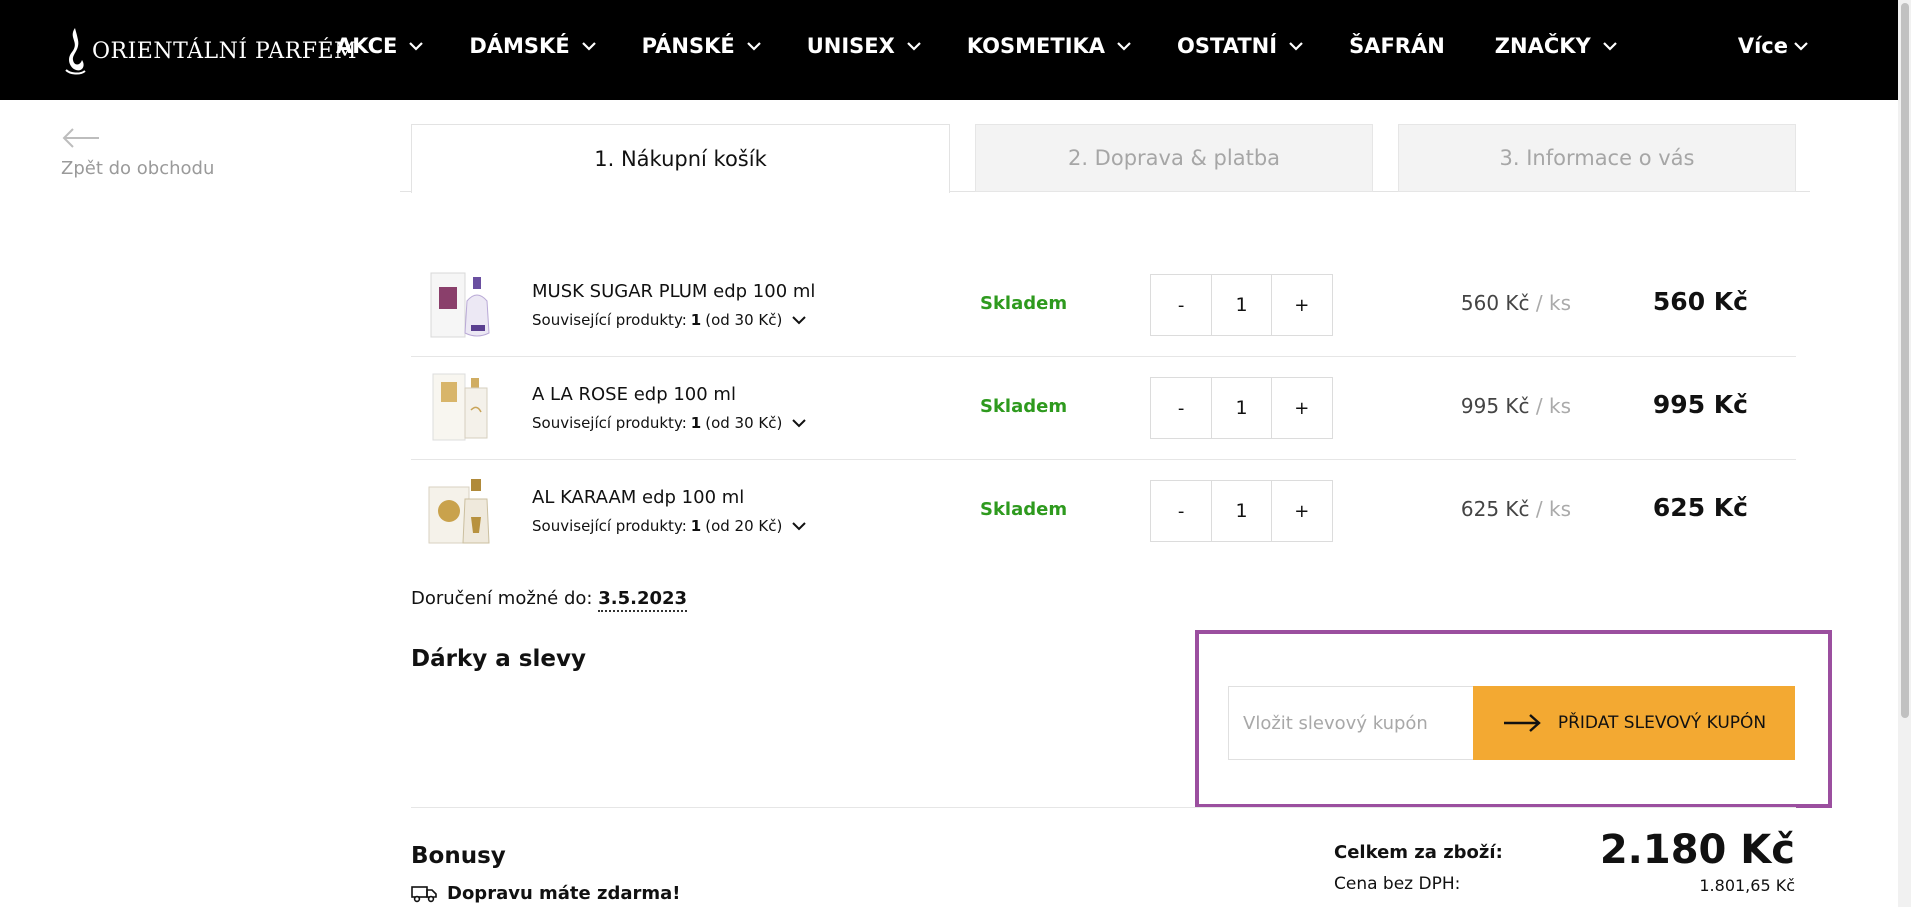  What do you see at coordinates (638, 497) in the screenshot?
I see `product-name: AL KARAAM edp 100 ml` at bounding box center [638, 497].